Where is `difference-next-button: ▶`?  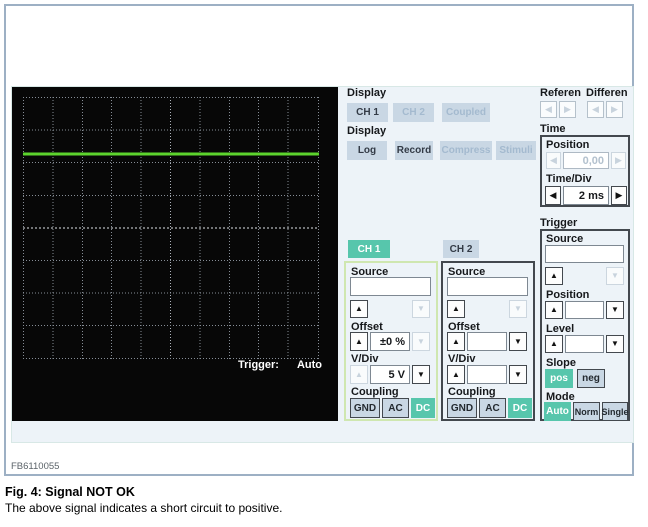
difference-next-button: ▶ is located at coordinates (614, 109).